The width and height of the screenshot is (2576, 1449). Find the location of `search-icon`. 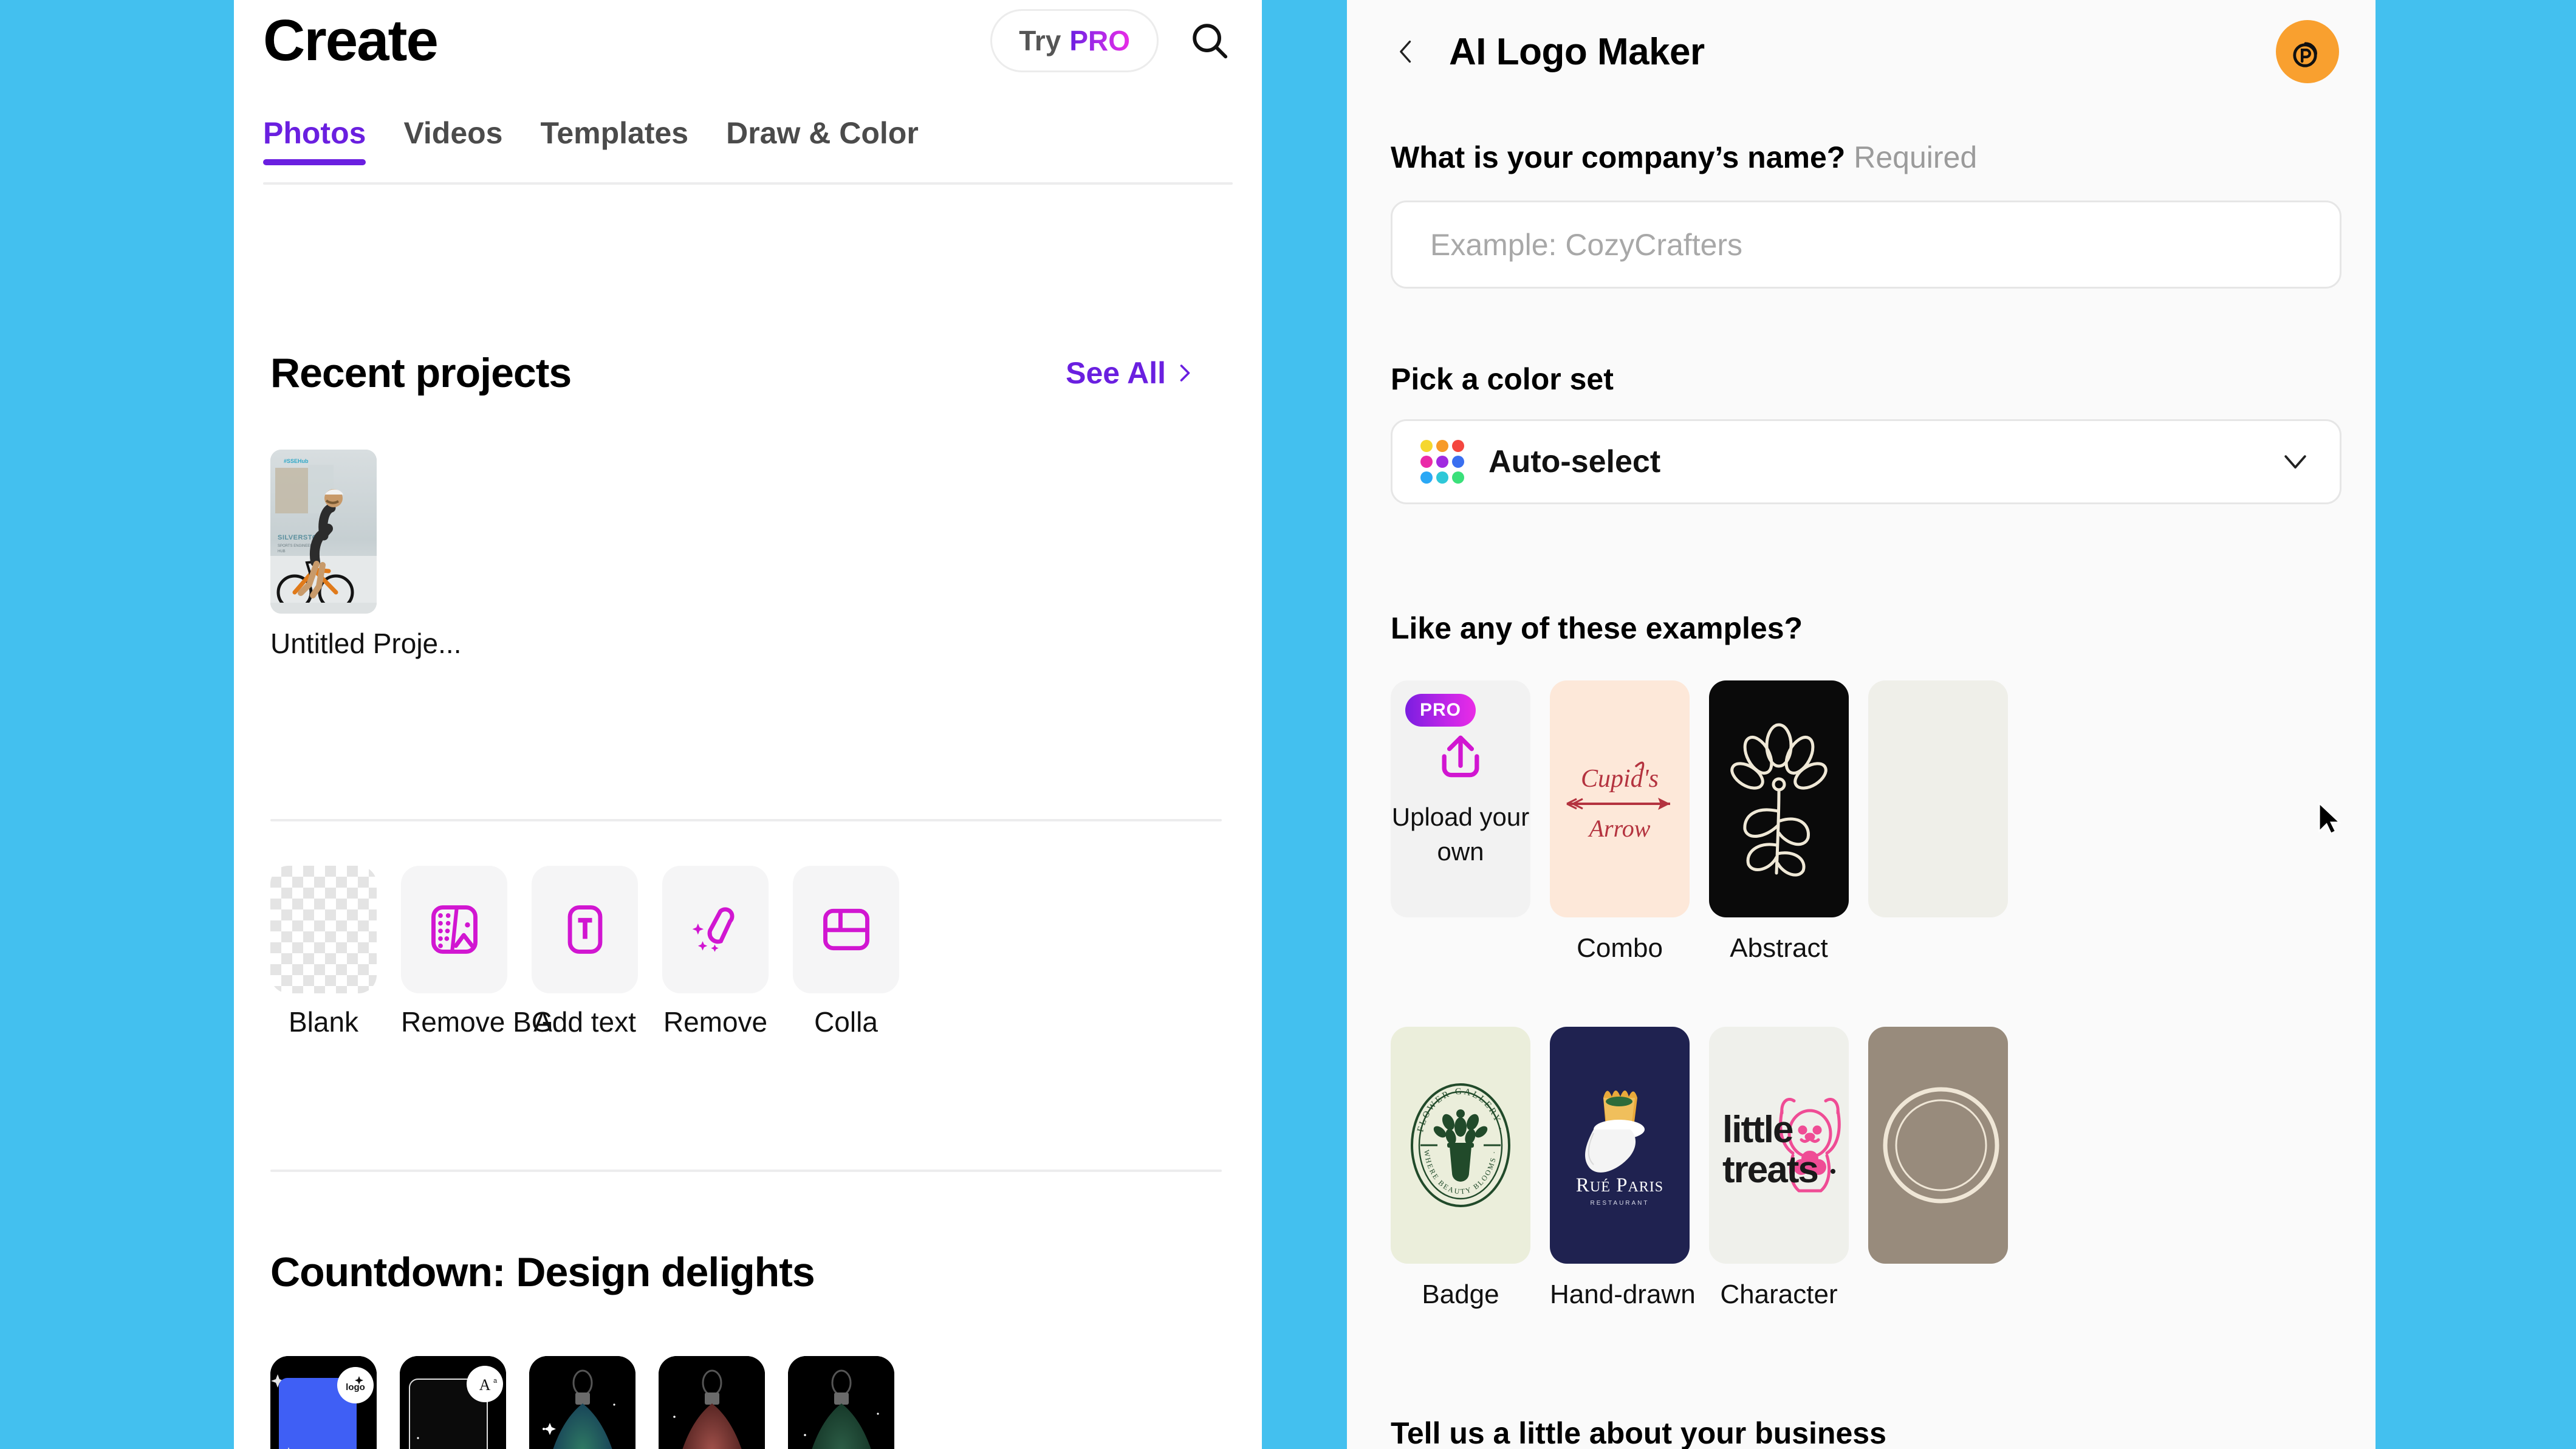

search-icon is located at coordinates (1210, 41).